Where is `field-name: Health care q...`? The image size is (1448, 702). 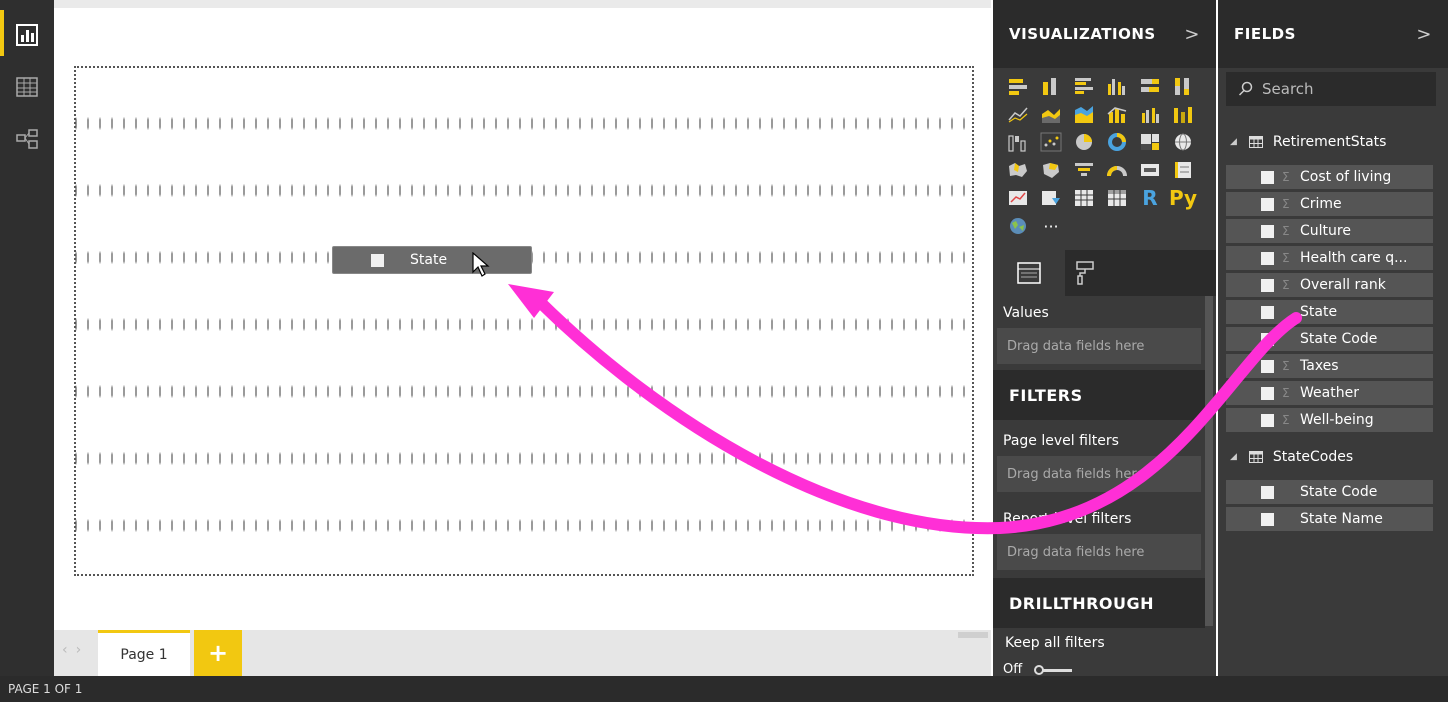 field-name: Health care q... is located at coordinates (1354, 258).